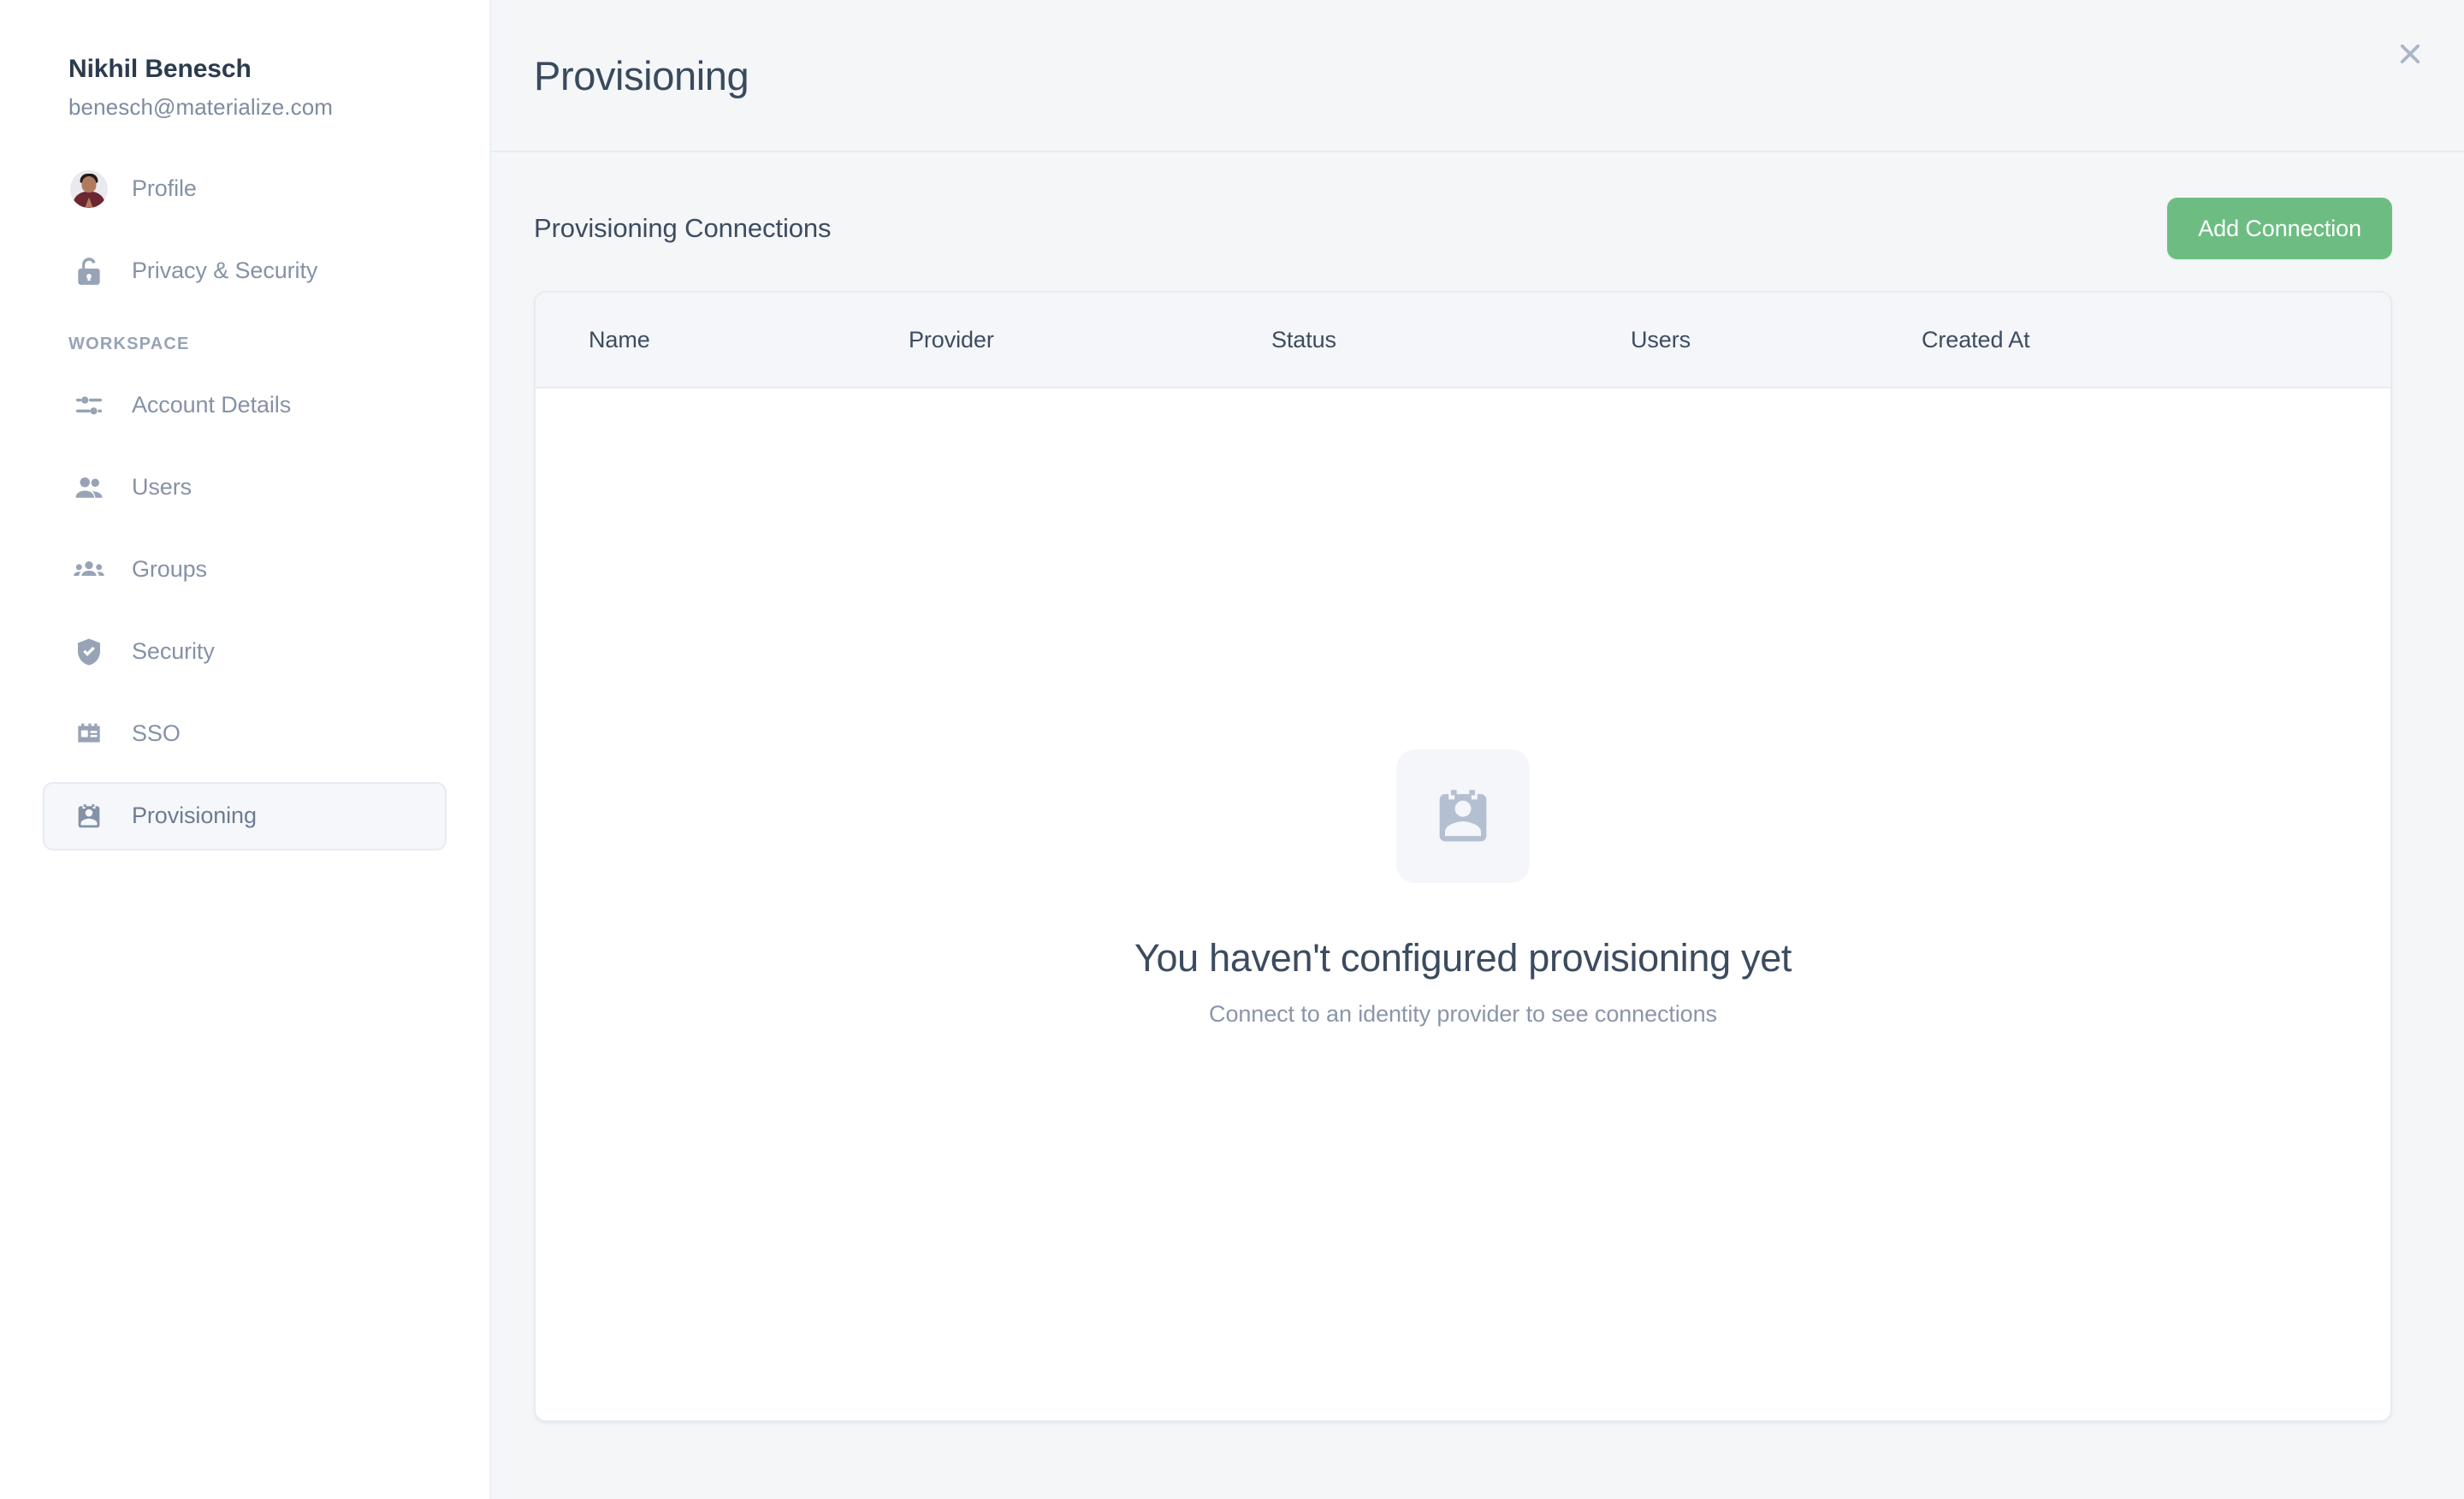 The width and height of the screenshot is (2464, 1499). Describe the element at coordinates (245, 487) in the screenshot. I see `sidebar-item-users: Users` at that location.